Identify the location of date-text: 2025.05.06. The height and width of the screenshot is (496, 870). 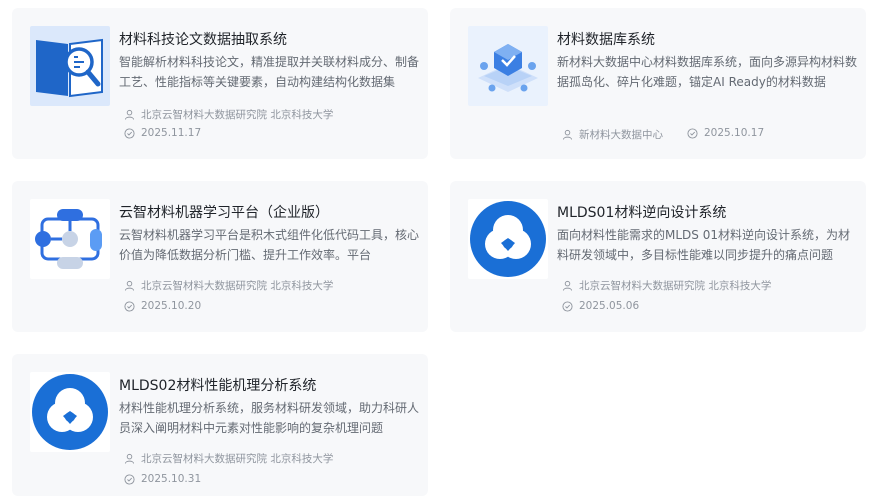
(609, 306).